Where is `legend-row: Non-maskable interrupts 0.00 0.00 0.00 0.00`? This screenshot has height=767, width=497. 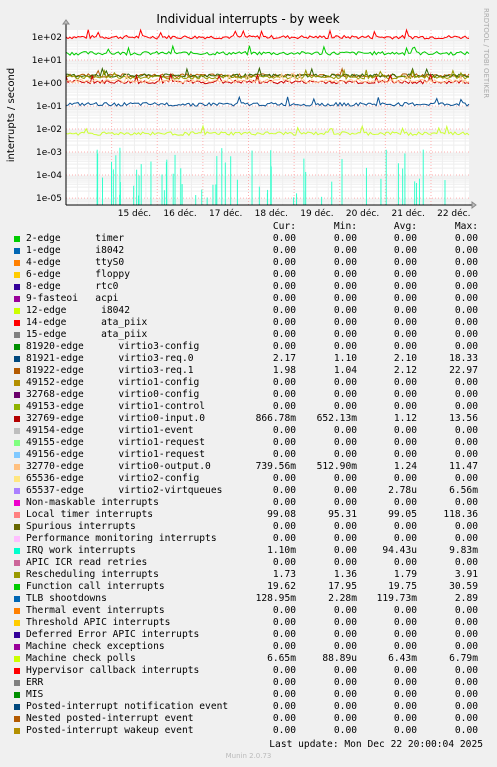
legend-row: Non-maskable interrupts 0.00 0.00 0.00 0.00 is located at coordinates (248, 503).